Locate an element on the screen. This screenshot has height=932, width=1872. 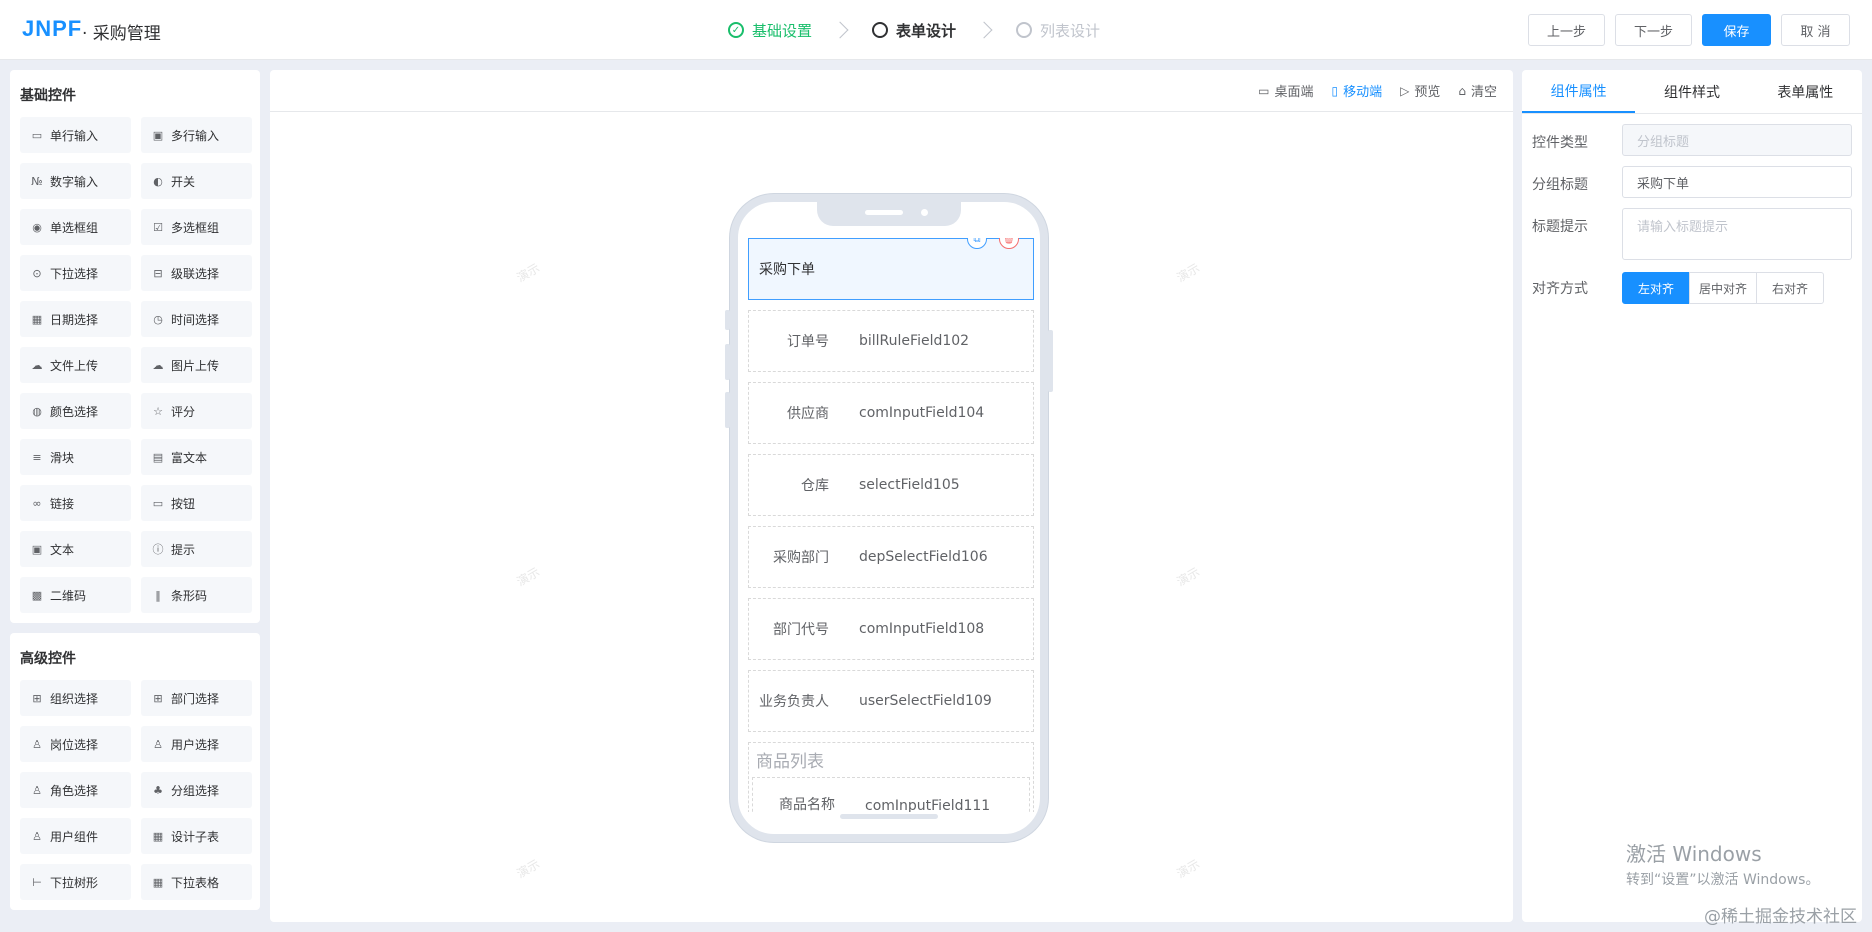
component-item: ▦ 设计子表 is located at coordinates (196, 836).